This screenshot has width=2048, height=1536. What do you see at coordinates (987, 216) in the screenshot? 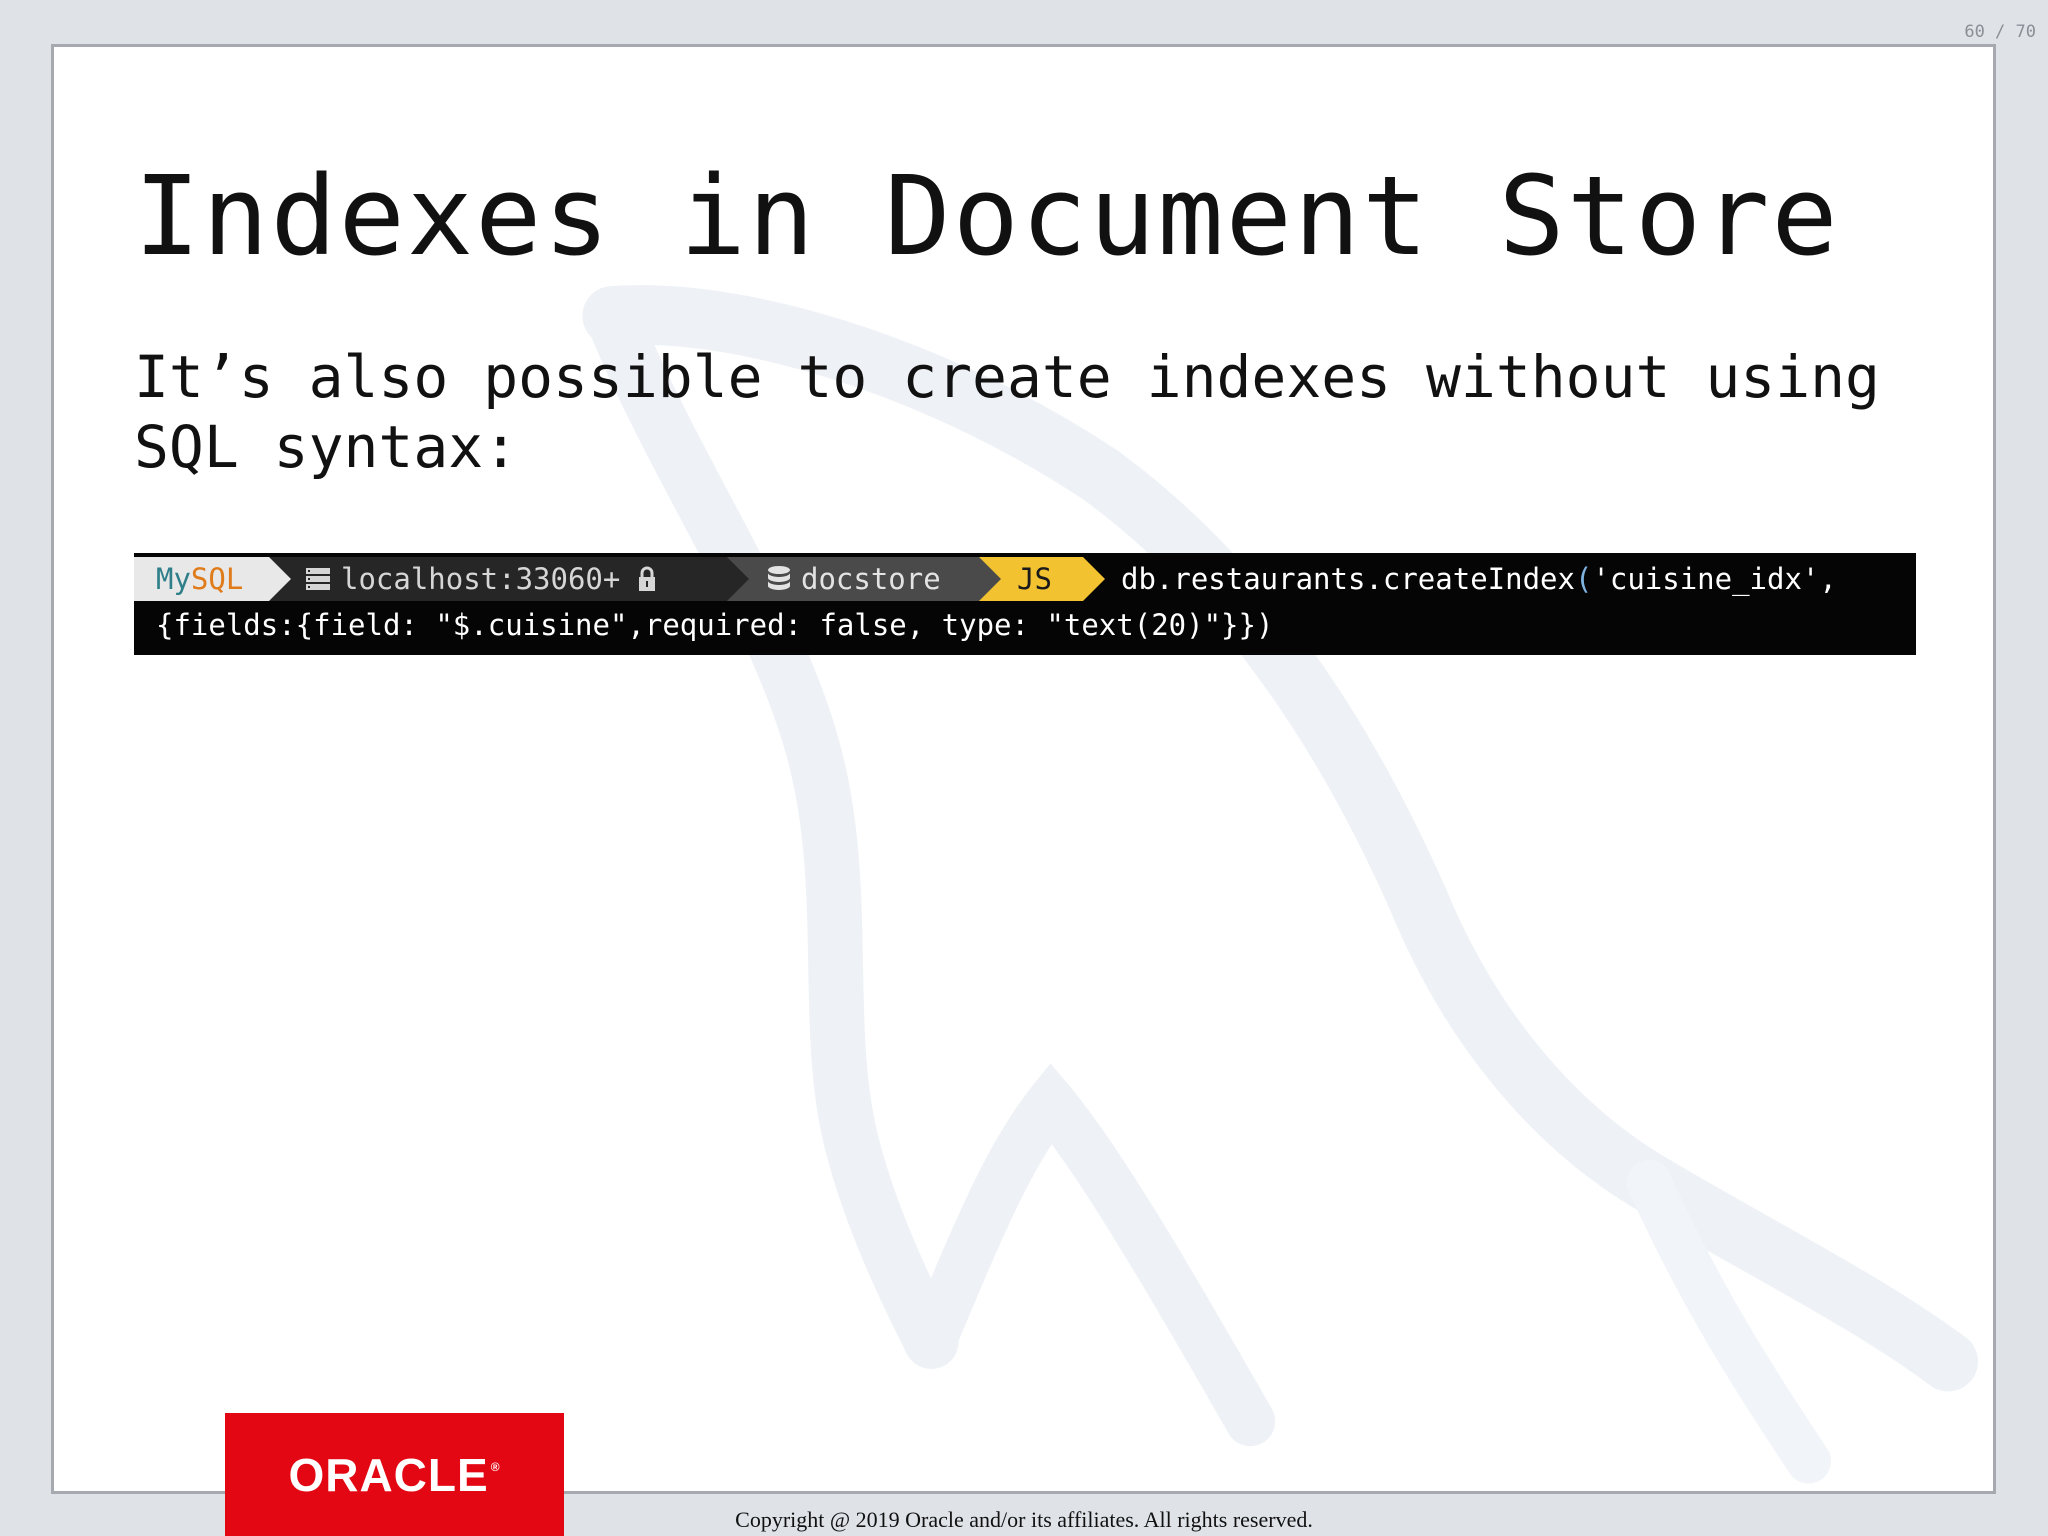
I see `slide-title: Indexes in Document Store` at bounding box center [987, 216].